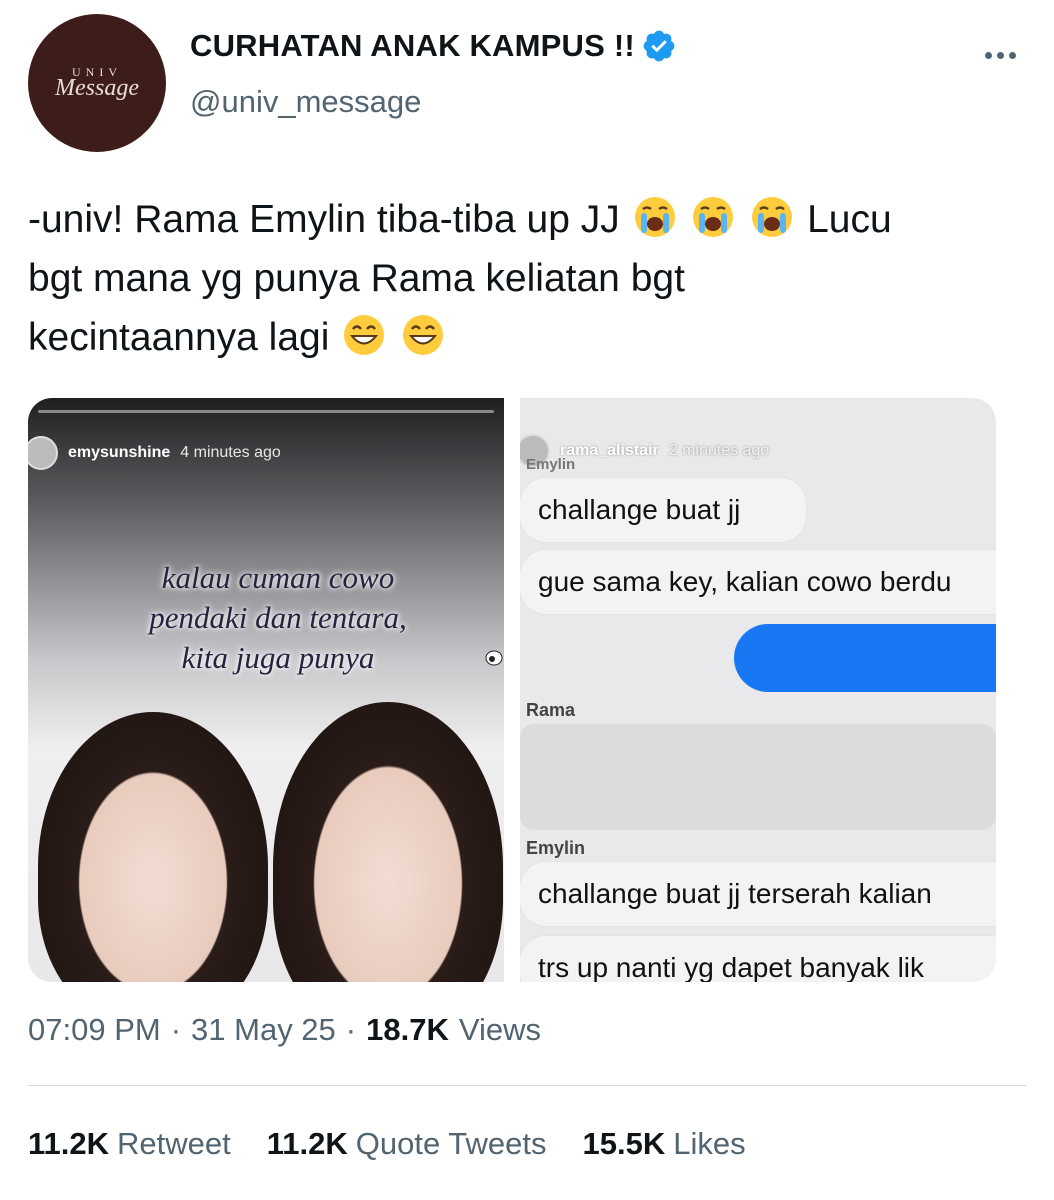 This screenshot has width=1054, height=1200. Describe the element at coordinates (356, 278) in the screenshot. I see `tweet-line2-text: bgt mana yg punya Rama keliatan bgt` at that location.